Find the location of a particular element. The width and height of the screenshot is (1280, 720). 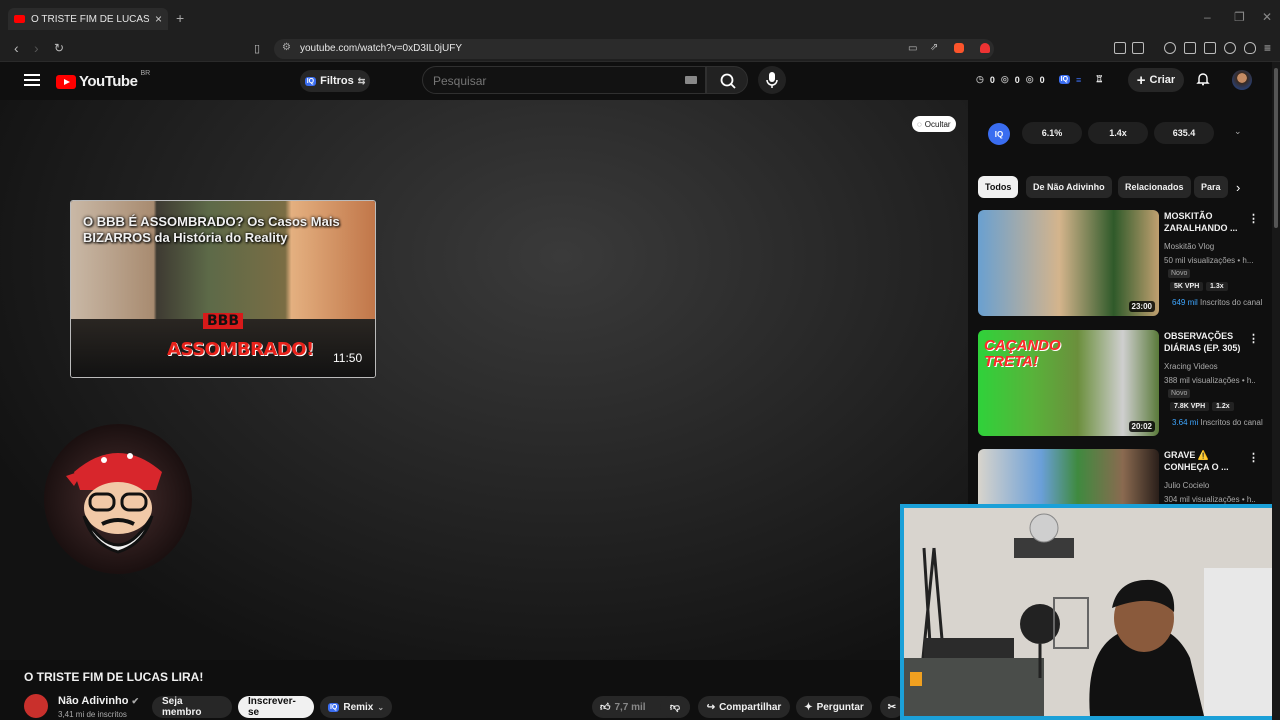

metric-3: 635.4 is located at coordinates (1184, 133).